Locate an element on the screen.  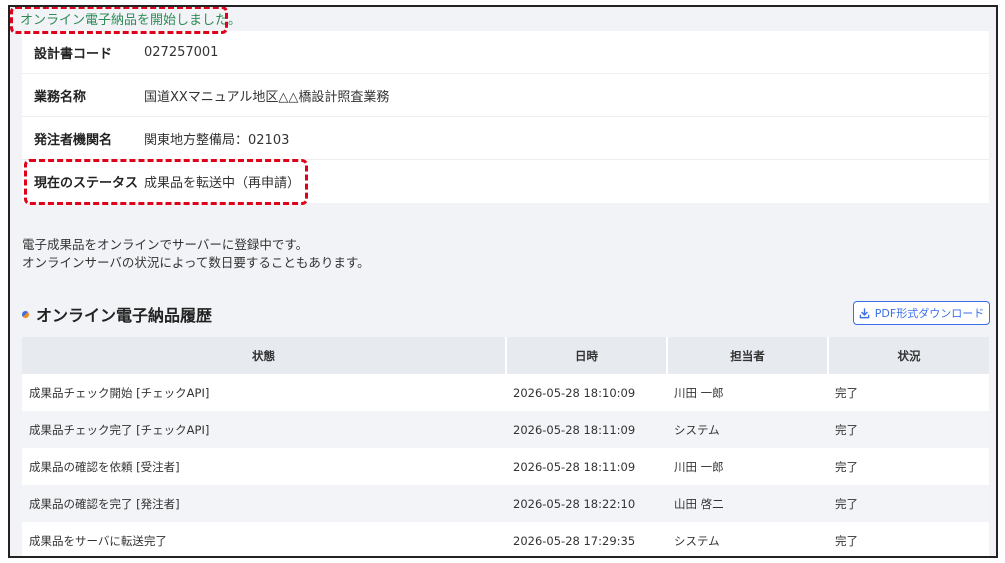
info-value: 関東地方整備局：02103 is located at coordinates (217, 140).